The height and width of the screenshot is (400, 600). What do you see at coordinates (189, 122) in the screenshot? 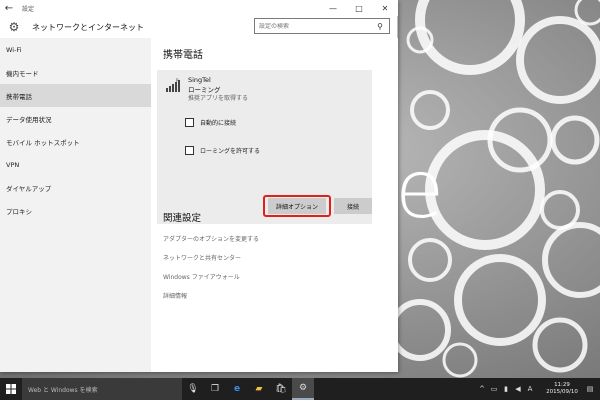
I see `auto-connect-checkbox` at bounding box center [189, 122].